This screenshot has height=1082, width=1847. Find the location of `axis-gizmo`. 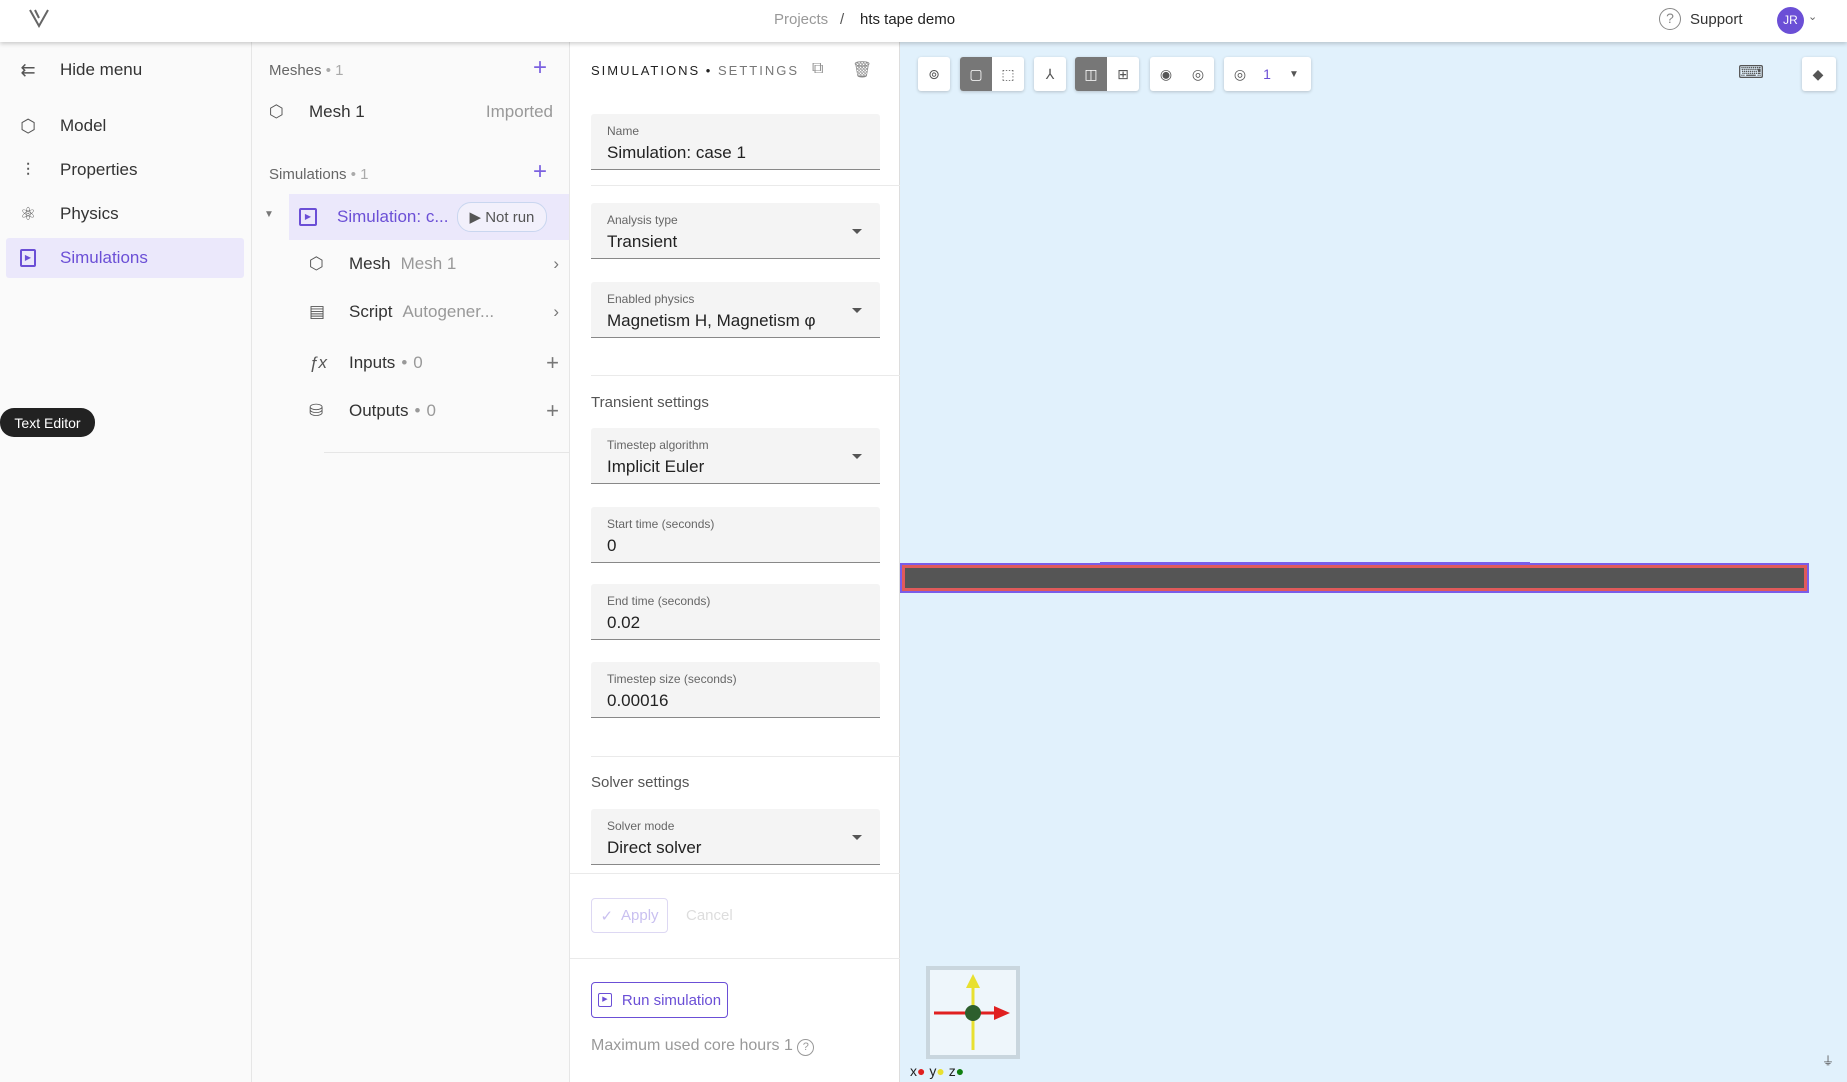

axis-gizmo is located at coordinates (973, 1012).